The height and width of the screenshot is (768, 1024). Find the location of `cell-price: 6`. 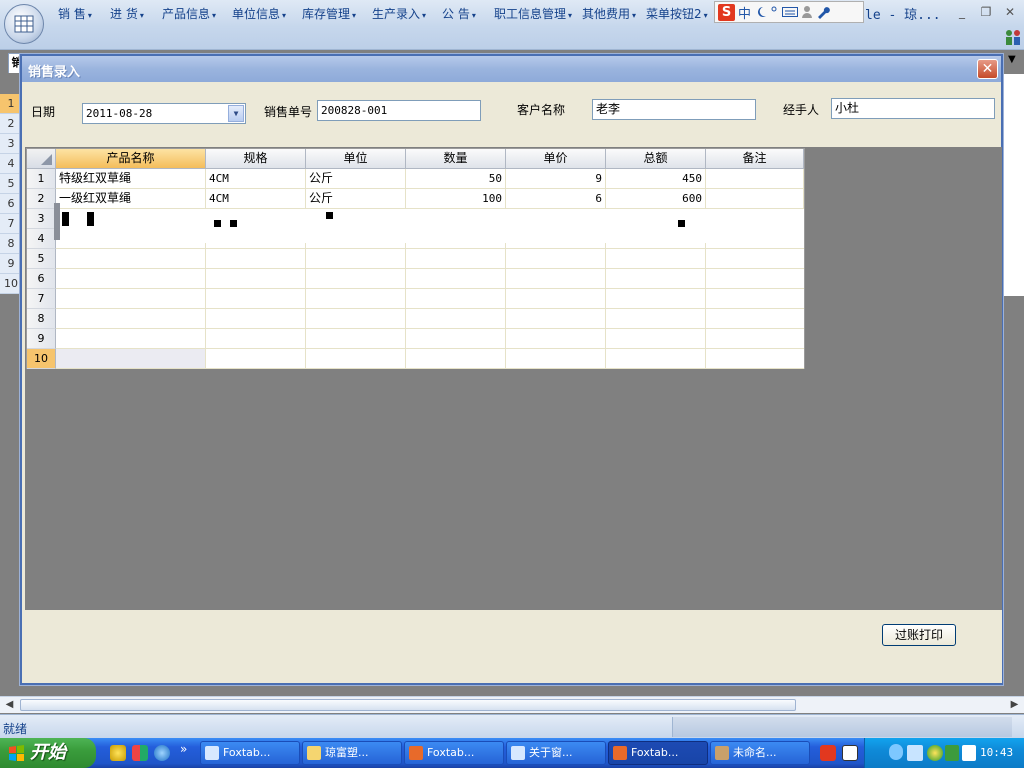

cell-price: 6 is located at coordinates (556, 199).